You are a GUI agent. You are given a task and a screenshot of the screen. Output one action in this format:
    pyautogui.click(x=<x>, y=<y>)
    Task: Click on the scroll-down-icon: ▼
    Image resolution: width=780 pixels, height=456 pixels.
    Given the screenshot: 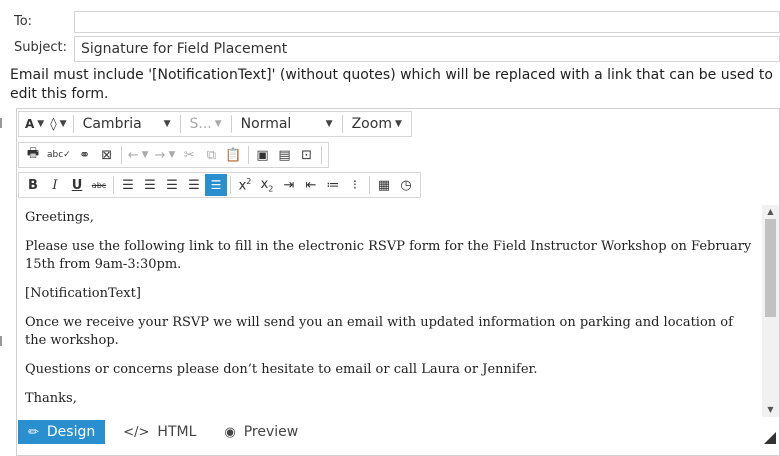 What is the action you would take?
    pyautogui.click(x=770, y=410)
    